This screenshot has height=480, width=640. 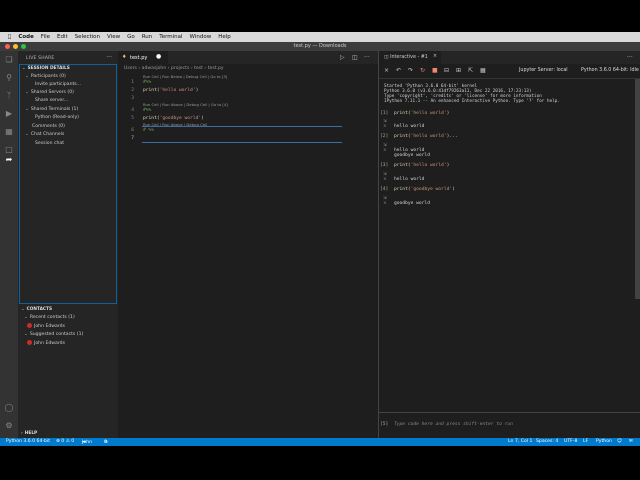 I want to click on clear-all-icon: ×, so click(x=386, y=70).